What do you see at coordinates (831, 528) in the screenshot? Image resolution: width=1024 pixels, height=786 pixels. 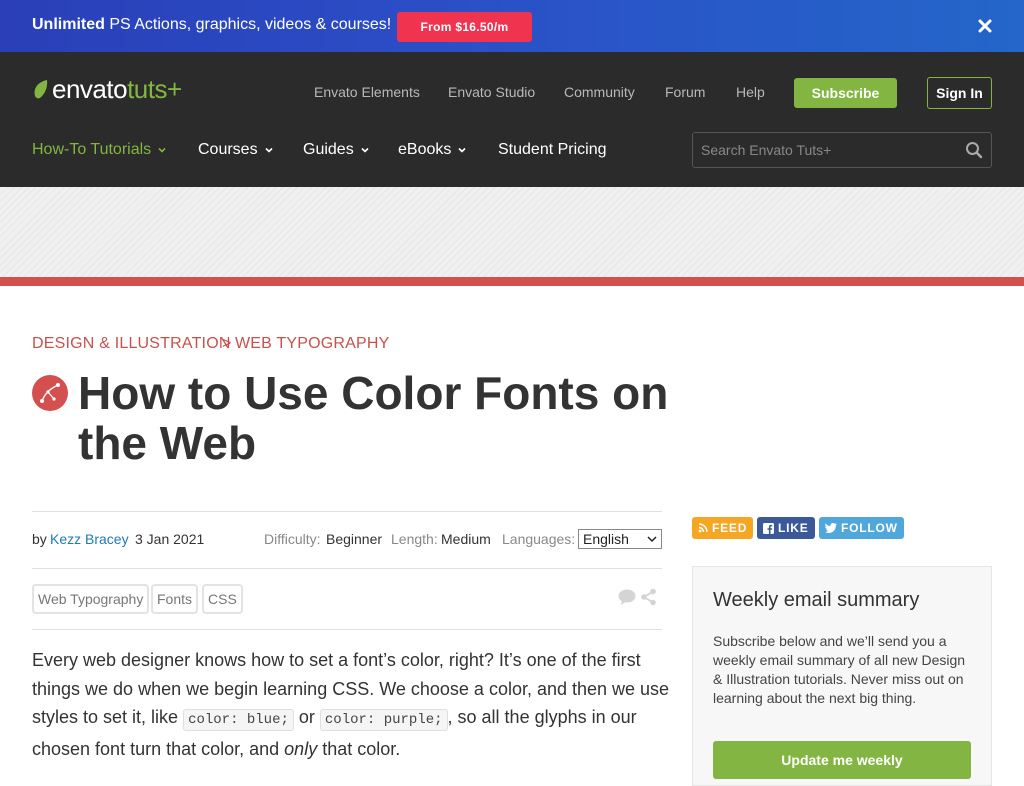 I see `twitter-icon` at bounding box center [831, 528].